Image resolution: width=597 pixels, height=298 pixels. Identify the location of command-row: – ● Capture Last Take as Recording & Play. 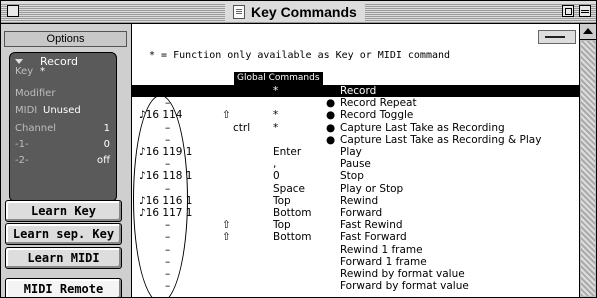
(355, 140).